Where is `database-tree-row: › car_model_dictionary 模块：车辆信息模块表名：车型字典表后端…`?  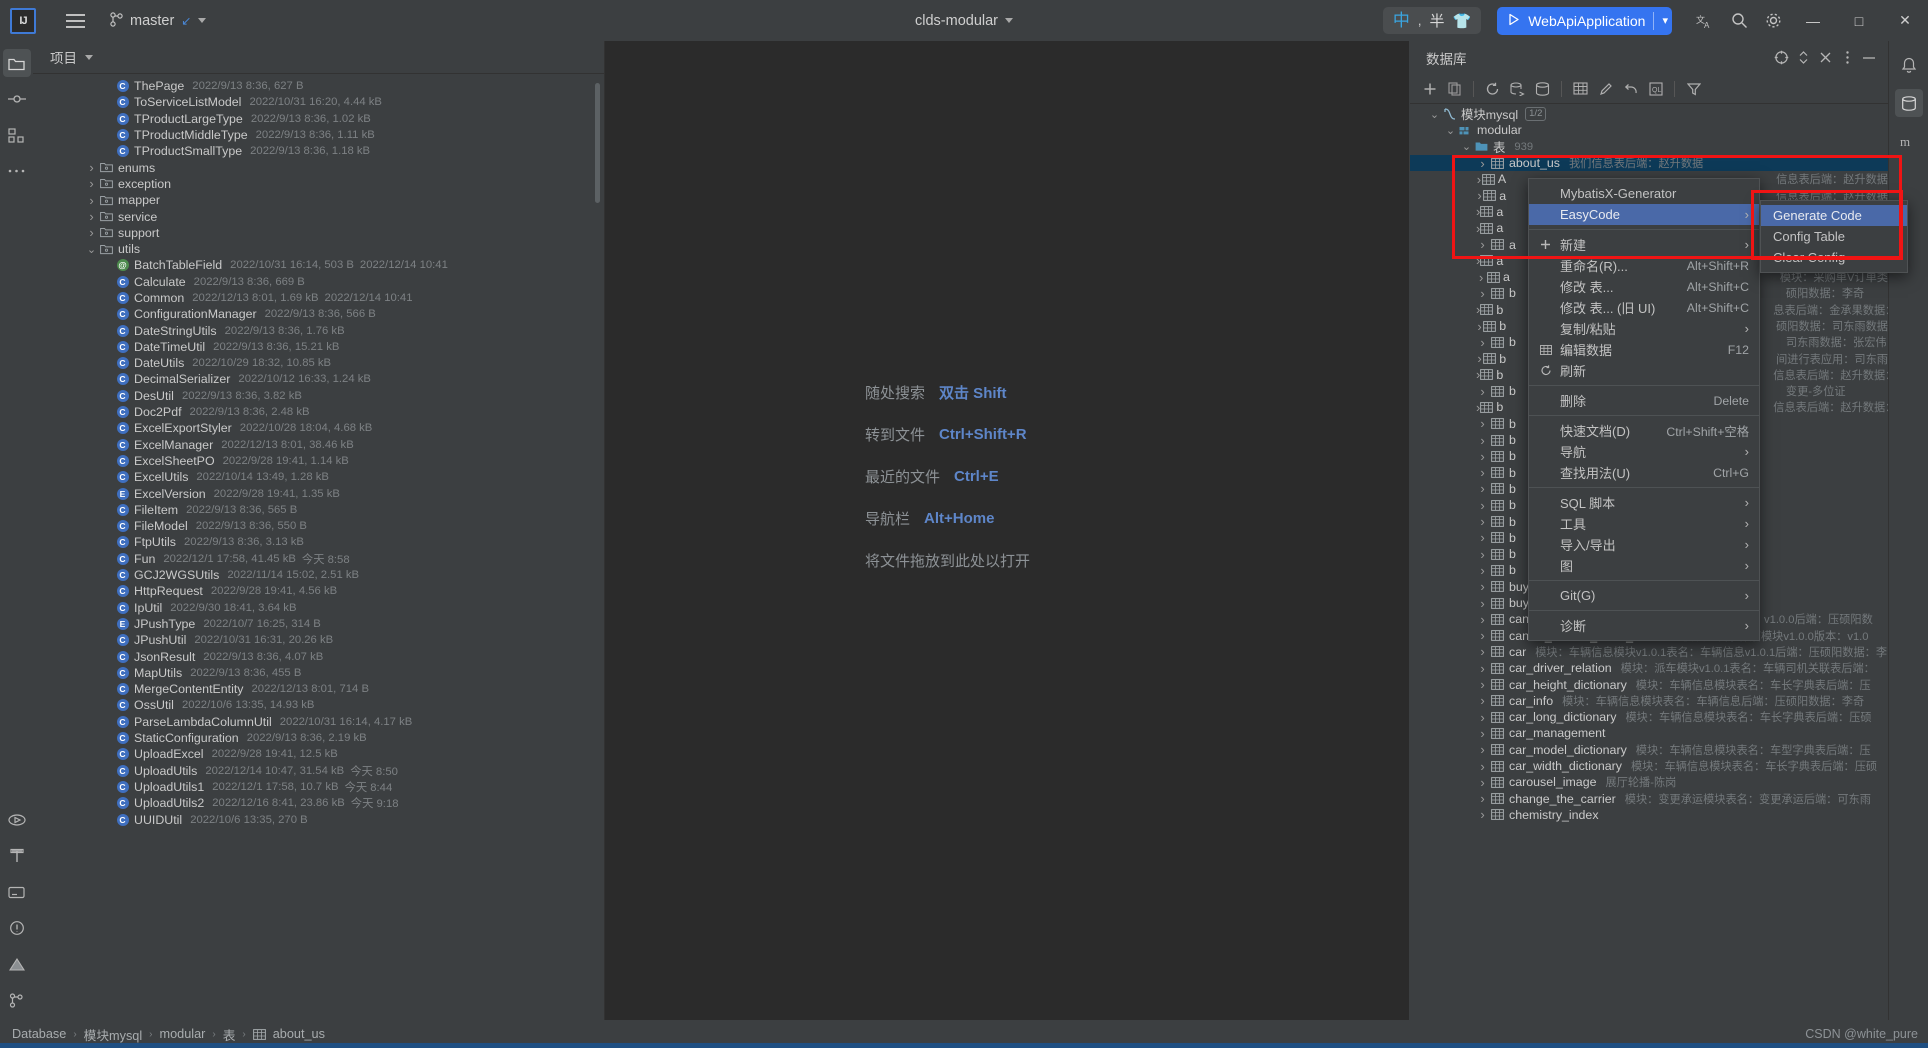 database-tree-row: › car_model_dictionary 模块：车辆信息模块表名：车型字典表后端… is located at coordinates (1649, 750).